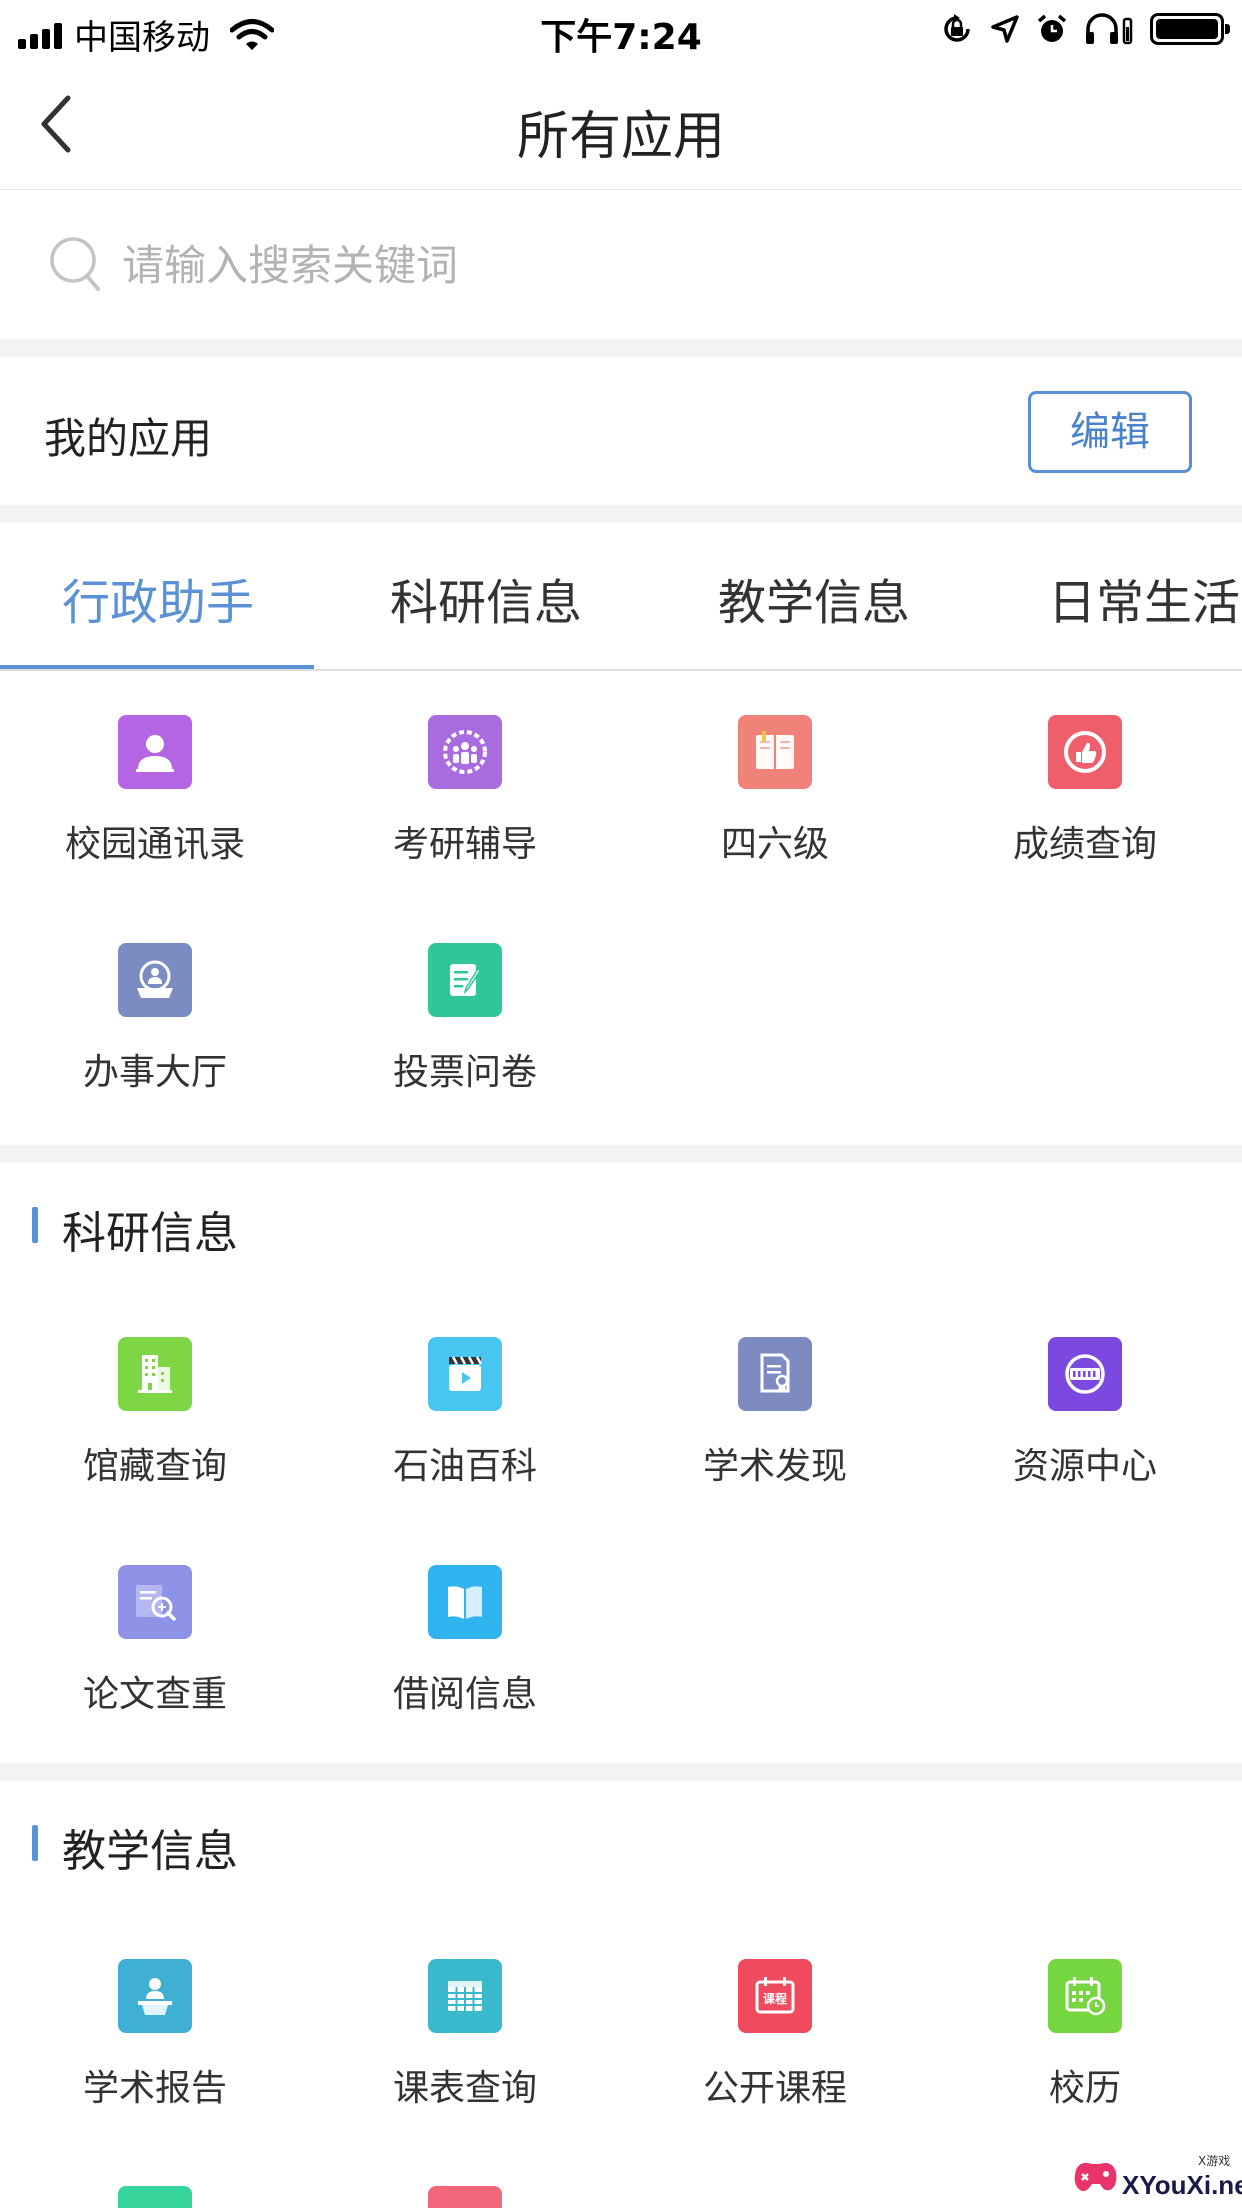 Image resolution: width=1242 pixels, height=2208 pixels. What do you see at coordinates (621, 431) in the screenshot?
I see `my-apps-row: 我的应用 编辑` at bounding box center [621, 431].